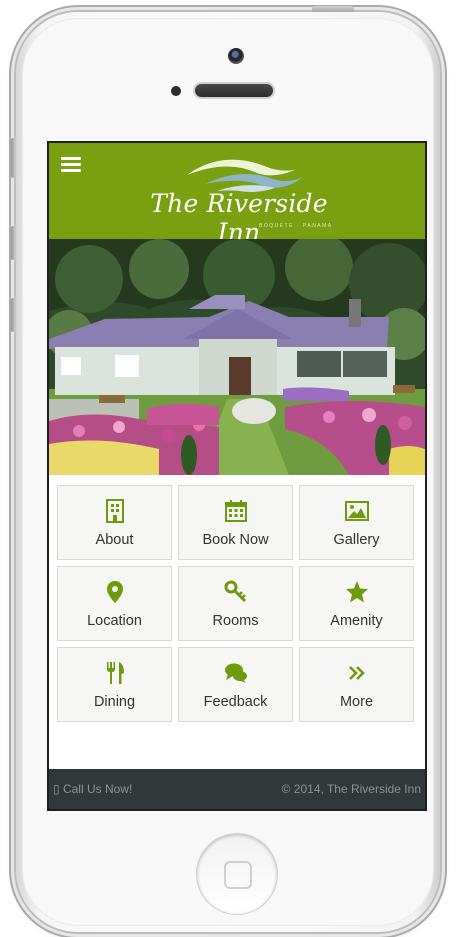 The image size is (456, 937). I want to click on amenity-tile: Amenity, so click(356, 603).